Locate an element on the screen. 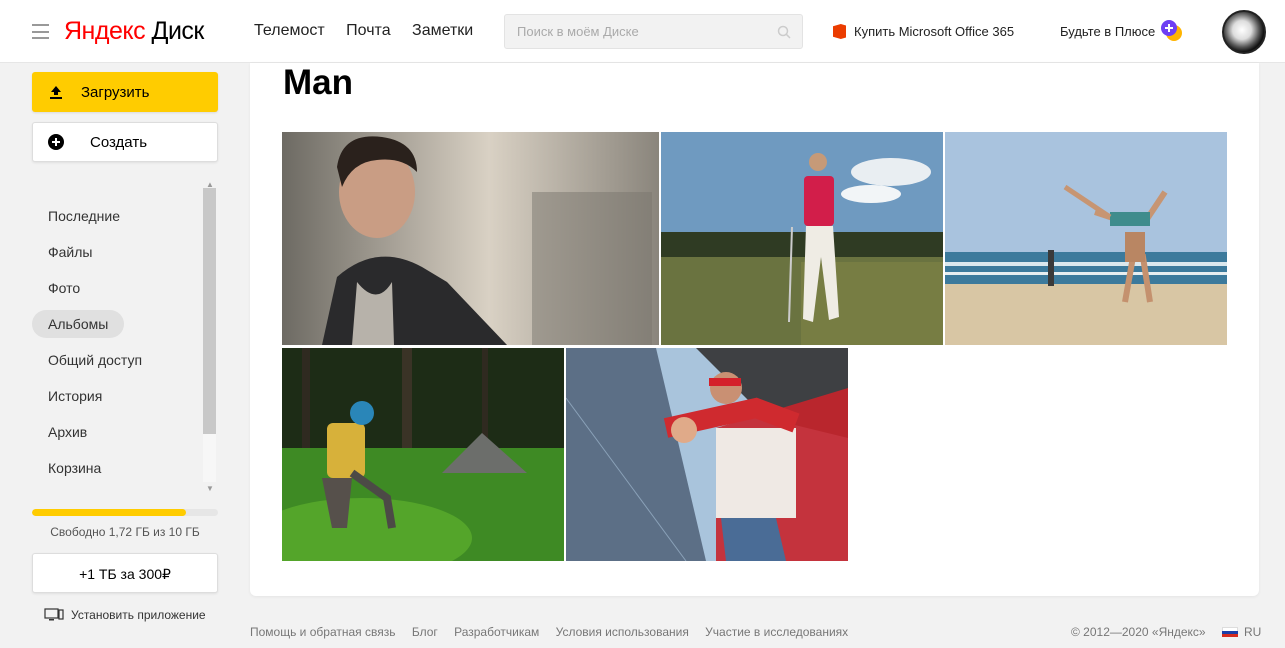 This screenshot has width=1285, height=648. upload-button: Загрузить is located at coordinates (125, 92).